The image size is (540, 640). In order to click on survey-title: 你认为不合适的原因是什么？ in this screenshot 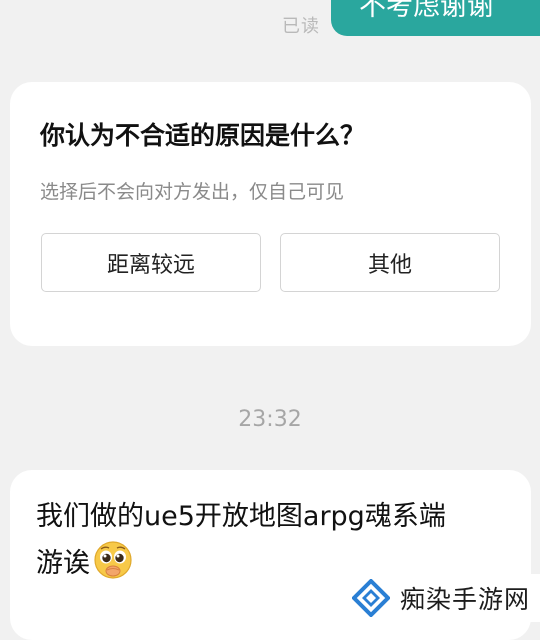, I will do `click(203, 135)`.